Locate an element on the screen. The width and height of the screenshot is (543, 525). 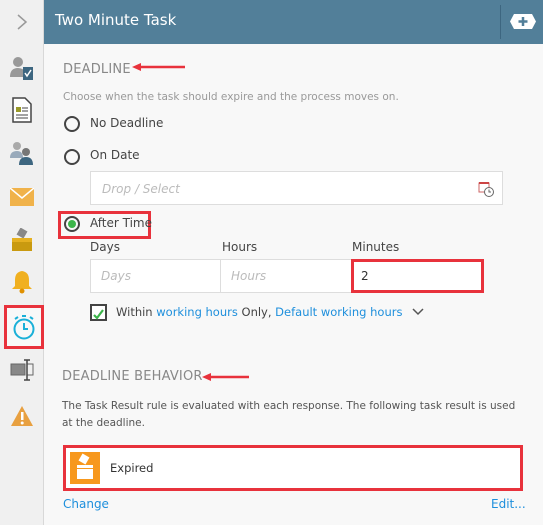
page-title: Two Minute Task is located at coordinates (116, 20).